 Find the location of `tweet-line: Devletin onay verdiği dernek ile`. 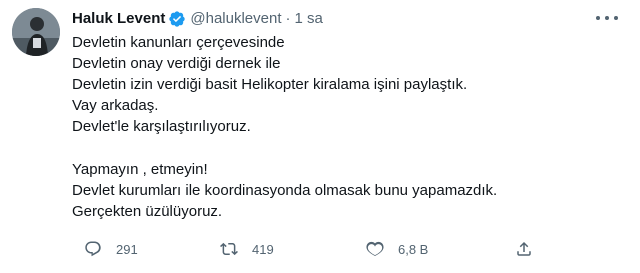

tweet-line: Devletin onay verdiği dernek ile is located at coordinates (176, 63).